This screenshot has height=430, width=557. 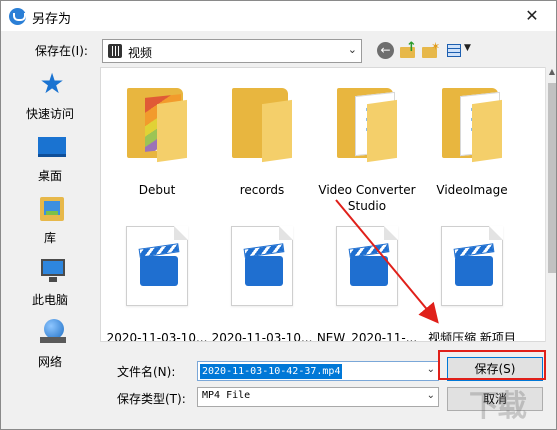 I want to click on save-in-value: 视频, so click(x=140, y=53).